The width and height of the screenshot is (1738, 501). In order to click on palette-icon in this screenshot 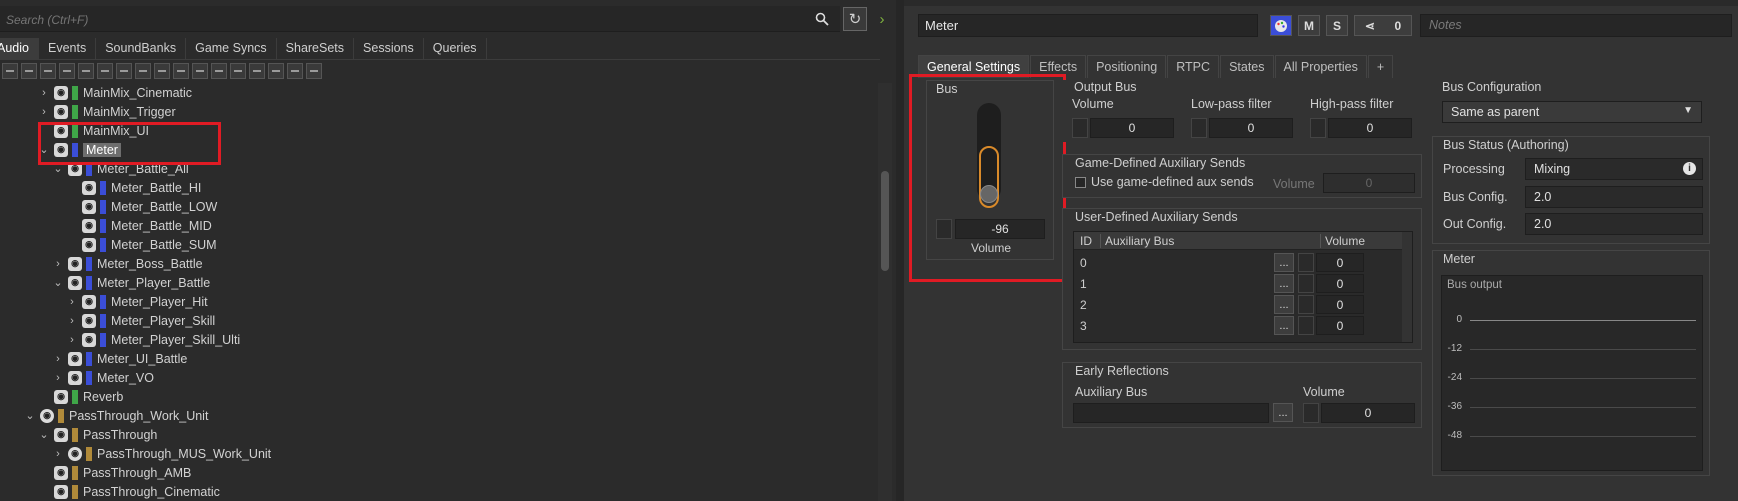, I will do `click(1281, 25)`.